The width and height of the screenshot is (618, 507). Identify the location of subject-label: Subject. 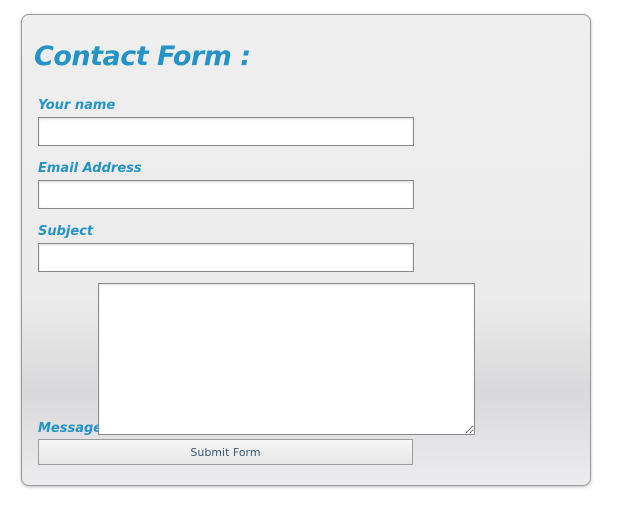
(66, 231).